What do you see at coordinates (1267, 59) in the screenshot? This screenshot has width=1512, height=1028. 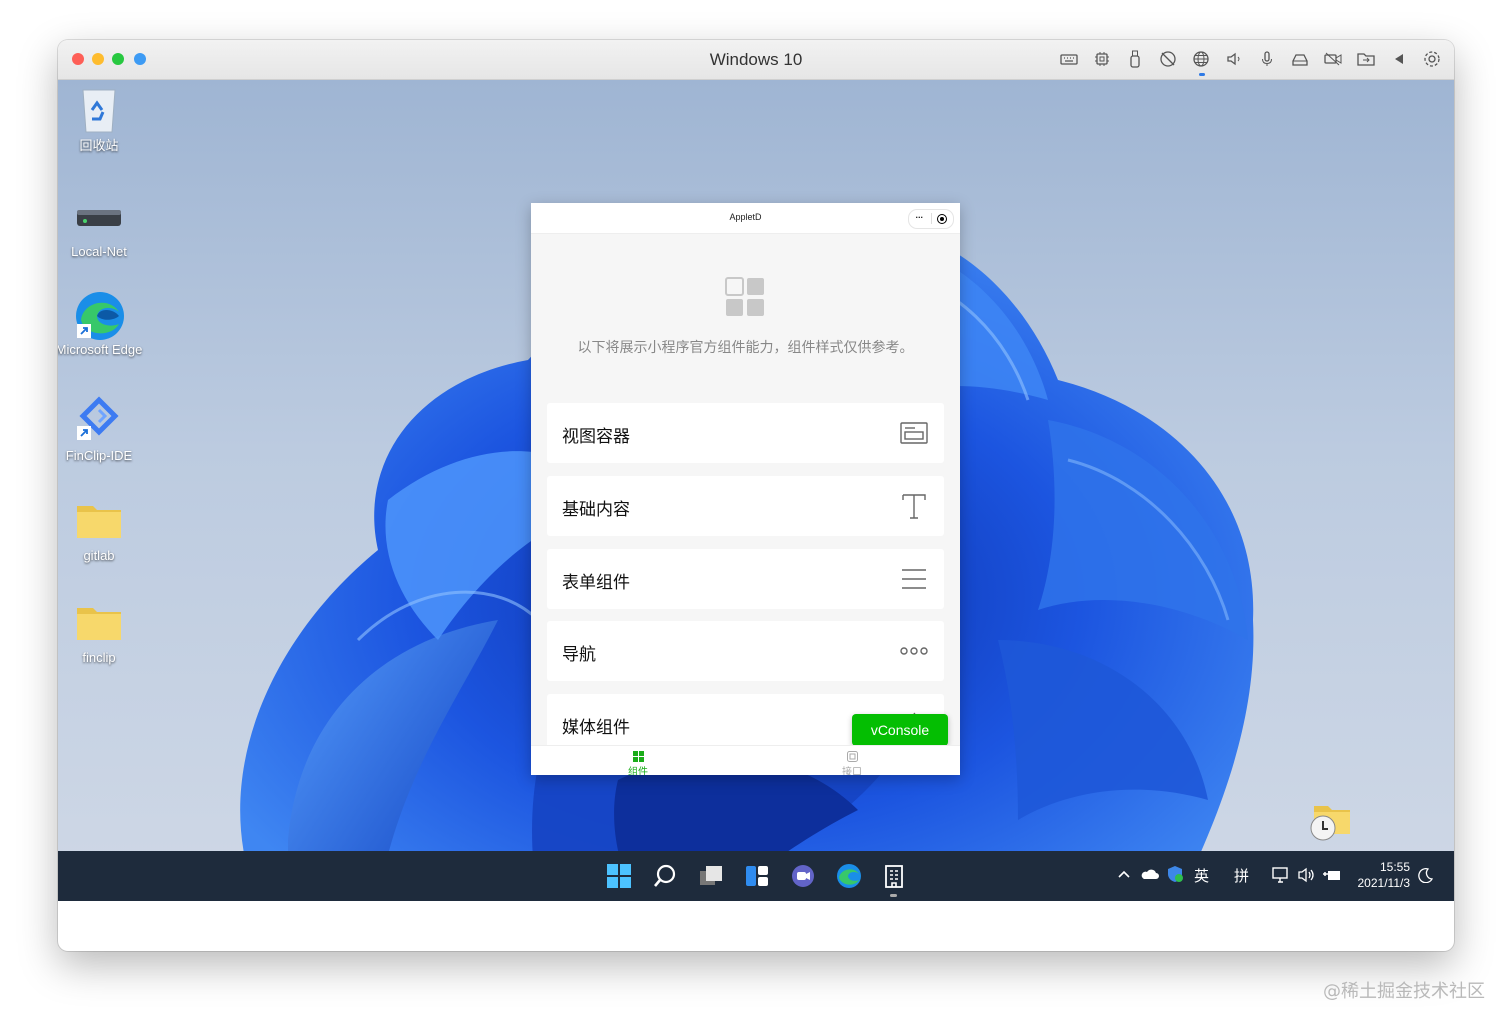 I see `microphone-icon` at bounding box center [1267, 59].